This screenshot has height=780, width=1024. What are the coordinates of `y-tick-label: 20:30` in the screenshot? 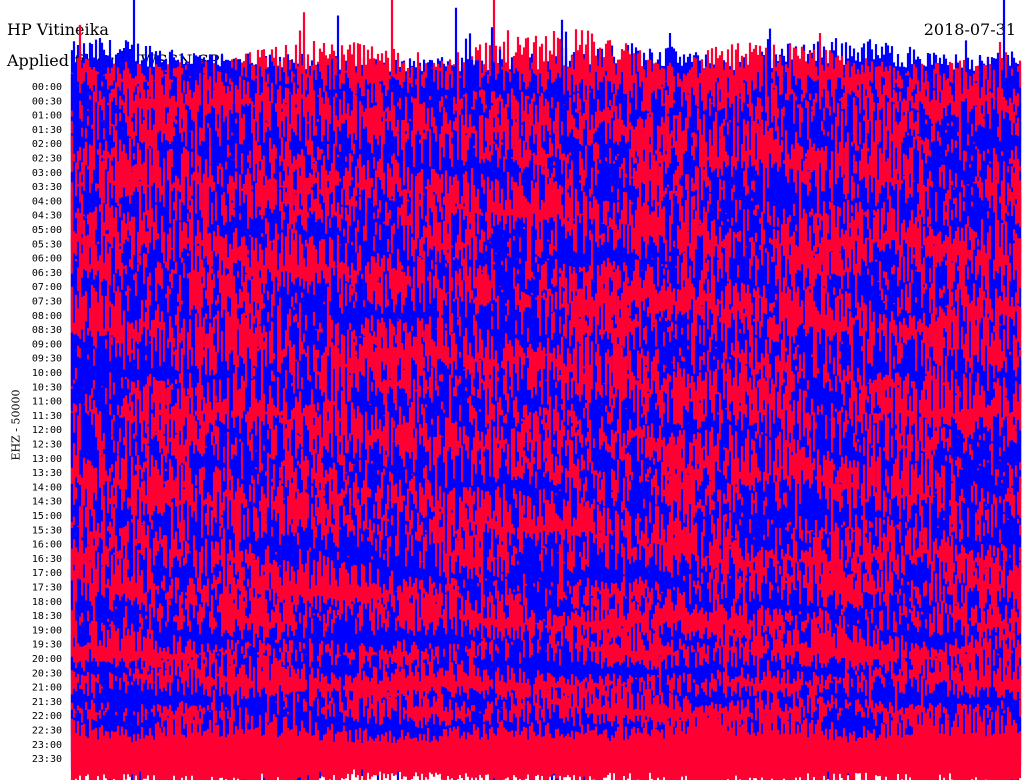 It's located at (47, 673).